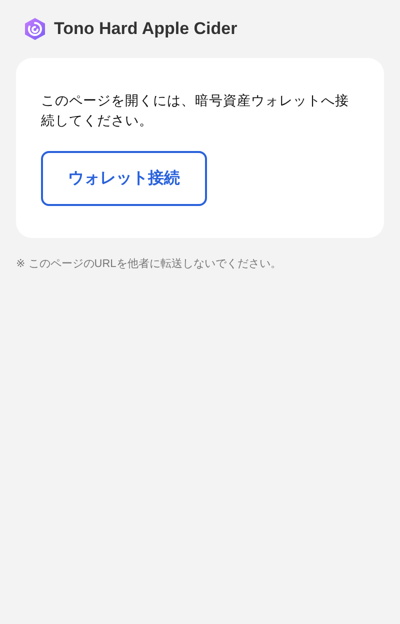 This screenshot has width=400, height=624. What do you see at coordinates (146, 29) in the screenshot?
I see `site-title: Tono Hard Apple Cider` at bounding box center [146, 29].